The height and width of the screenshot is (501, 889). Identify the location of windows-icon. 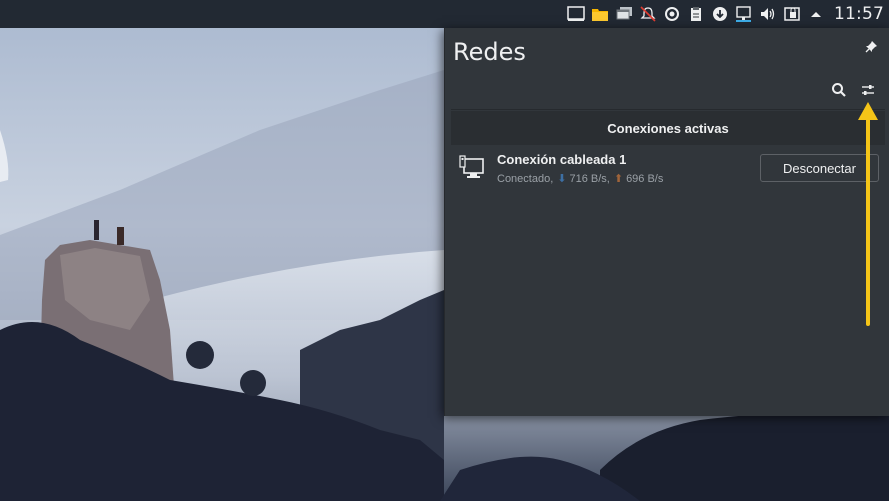
(624, 14).